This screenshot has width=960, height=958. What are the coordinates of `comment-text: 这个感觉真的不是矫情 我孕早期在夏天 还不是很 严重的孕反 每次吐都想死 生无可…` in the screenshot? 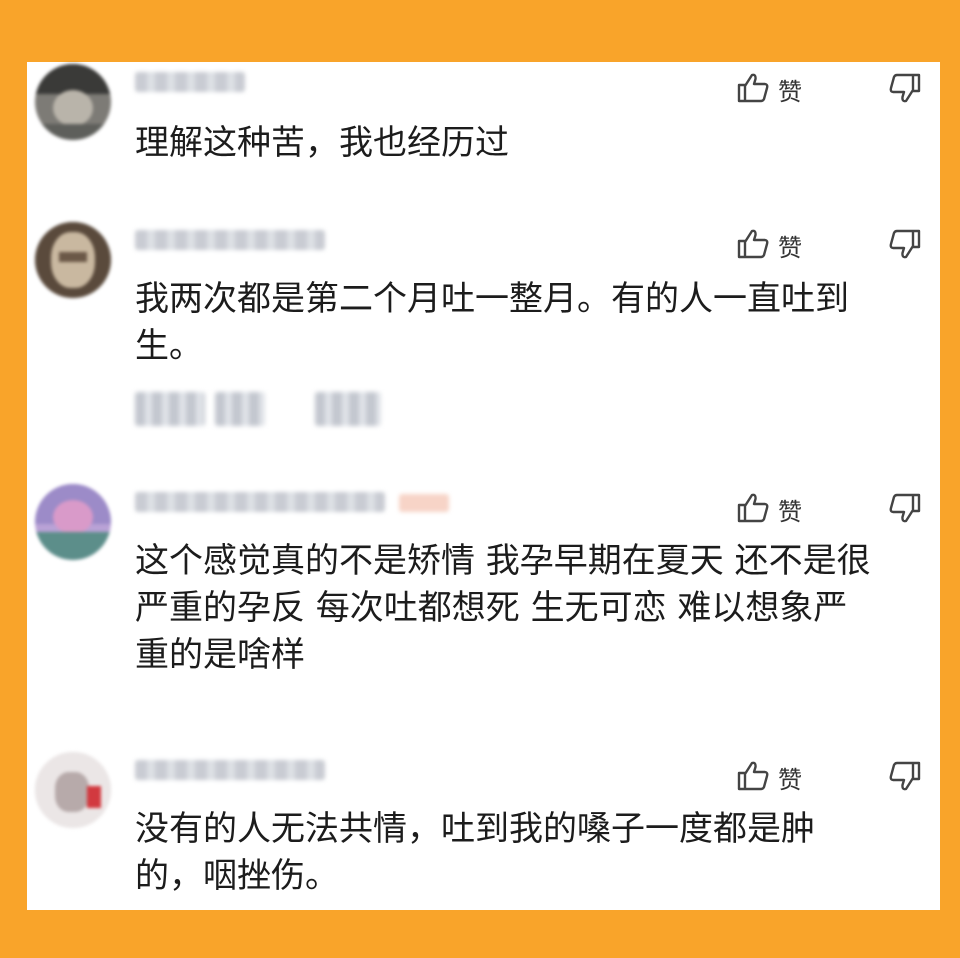 It's located at (503, 608).